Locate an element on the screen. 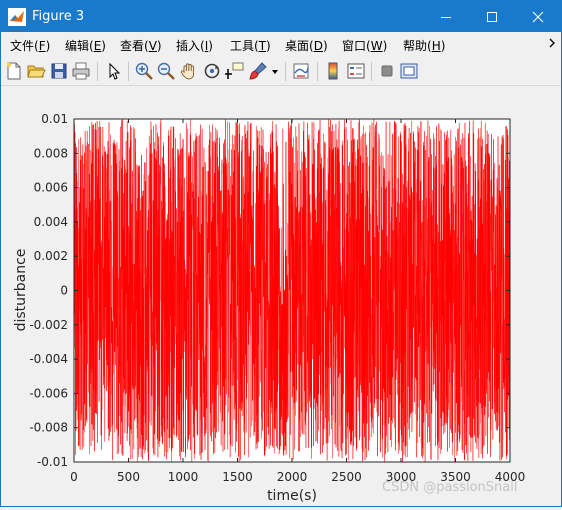 The width and height of the screenshot is (562, 510). y-tick-label: 0.008 is located at coordinates (51, 153).